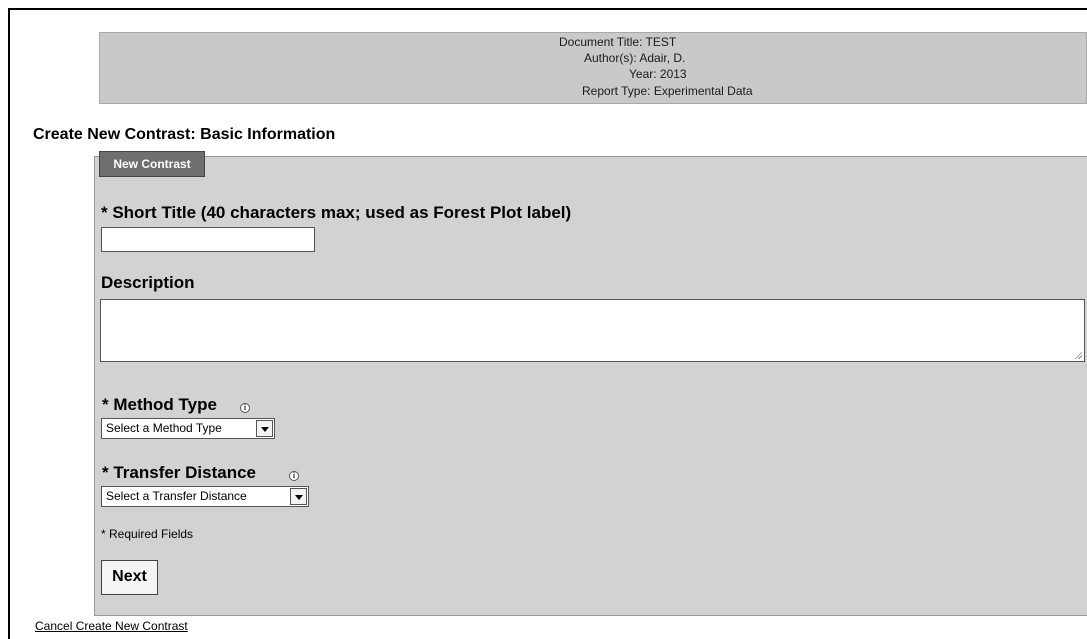  Describe the element at coordinates (159, 404) in the screenshot. I see `method-type-label: * Method Type` at that location.